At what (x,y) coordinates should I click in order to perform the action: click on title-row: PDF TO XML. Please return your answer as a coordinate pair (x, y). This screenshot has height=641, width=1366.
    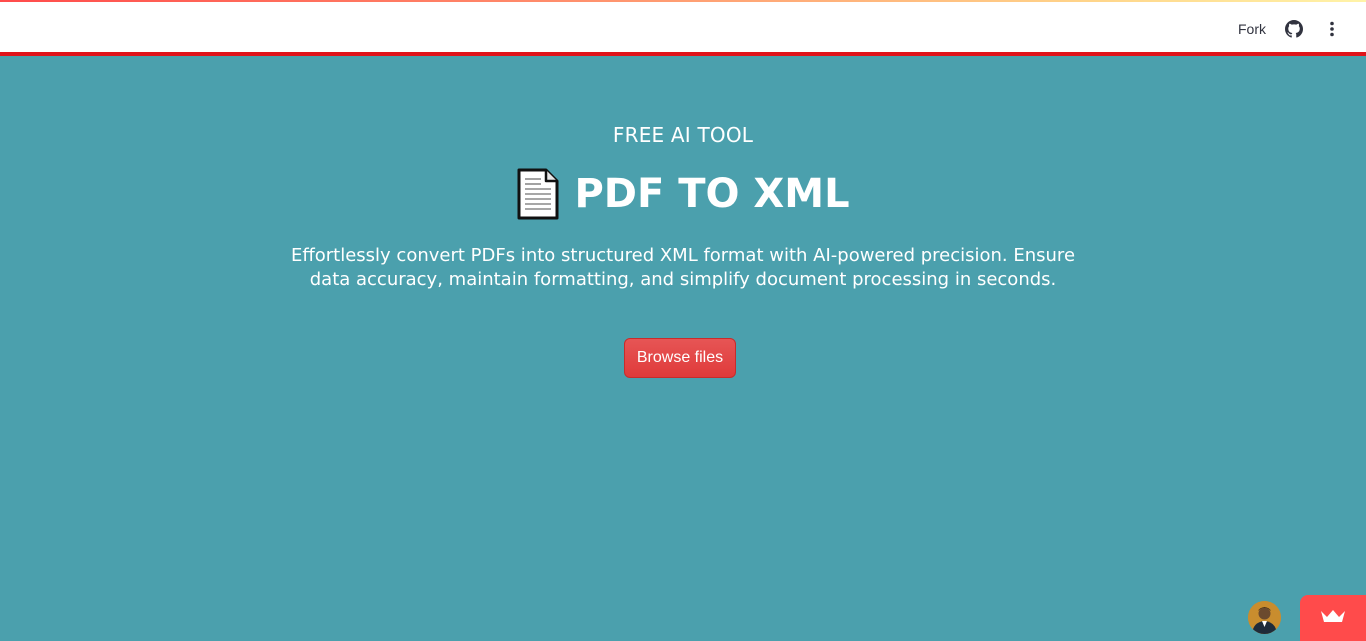
    Looking at the image, I should click on (683, 194).